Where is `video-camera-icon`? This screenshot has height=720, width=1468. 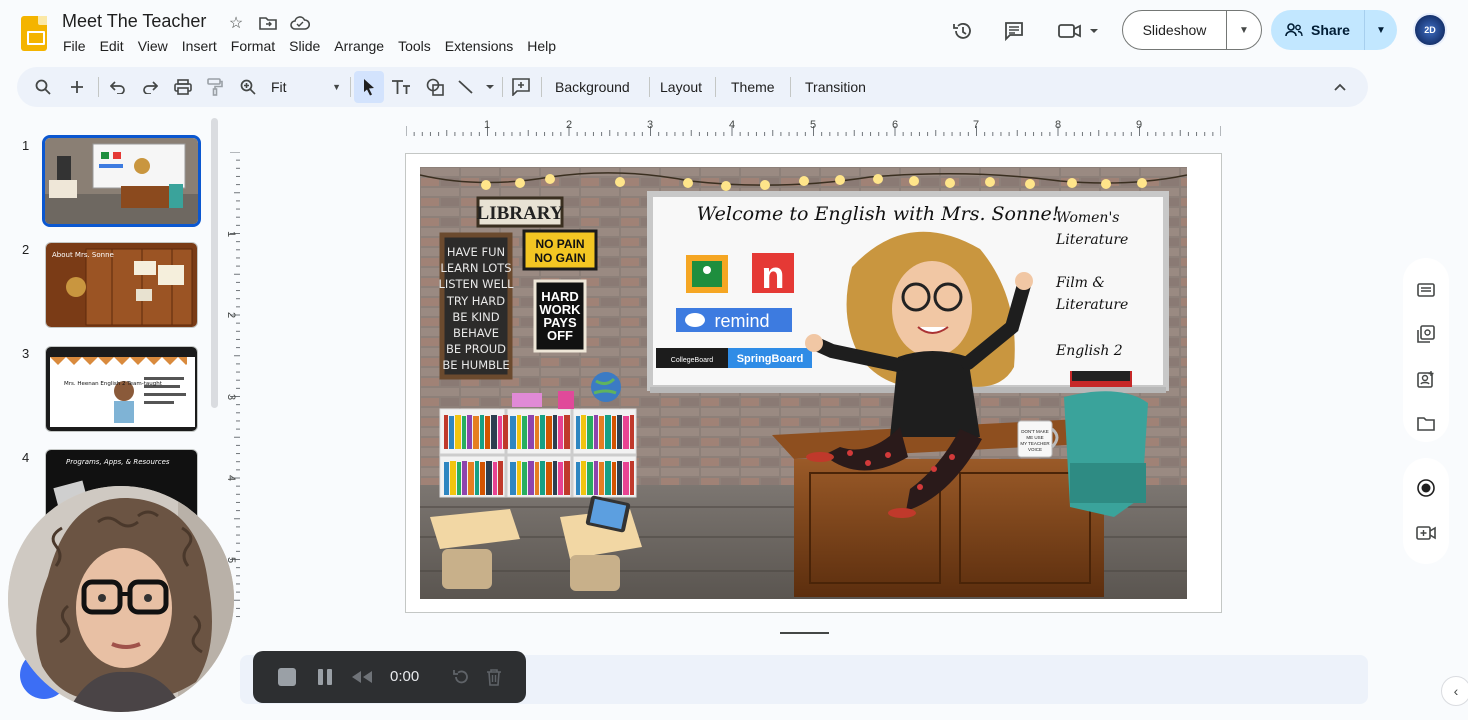
video-camera-icon is located at coordinates (1426, 533).